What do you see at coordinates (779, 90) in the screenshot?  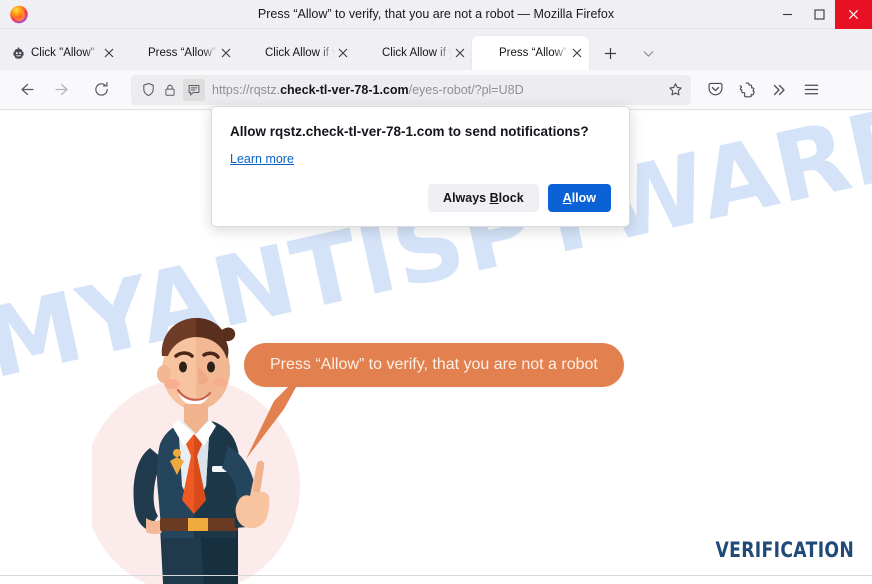 I see `chevron-double-right-icon` at bounding box center [779, 90].